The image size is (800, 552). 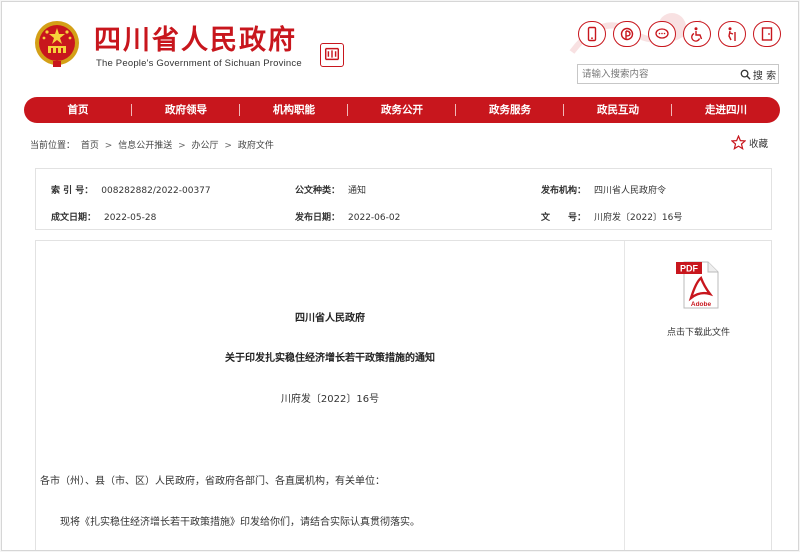 I want to click on exit-button, so click(x=767, y=34).